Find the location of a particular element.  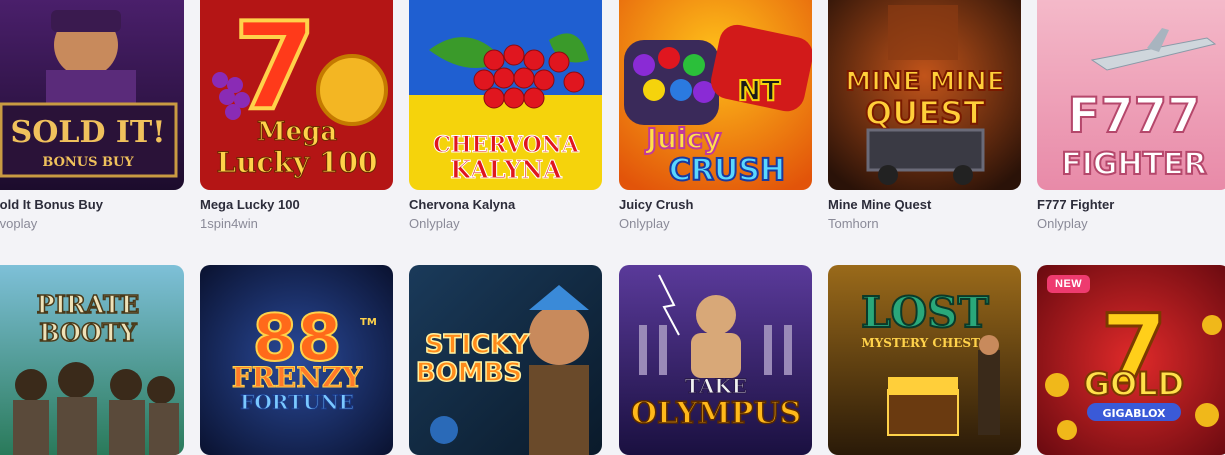

game-thumbnail: F777 FIGHTER is located at coordinates (1131, 95).